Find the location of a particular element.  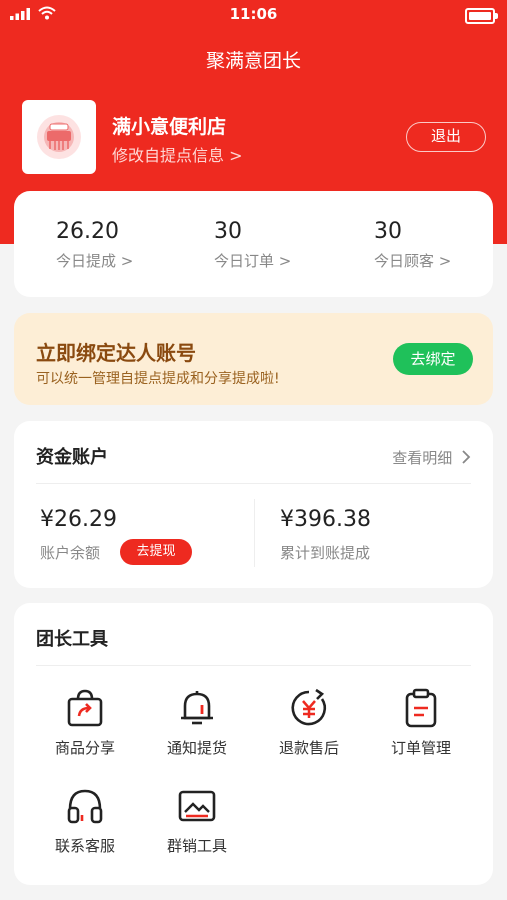

tool-label: 商品分享 is located at coordinates (84, 748).